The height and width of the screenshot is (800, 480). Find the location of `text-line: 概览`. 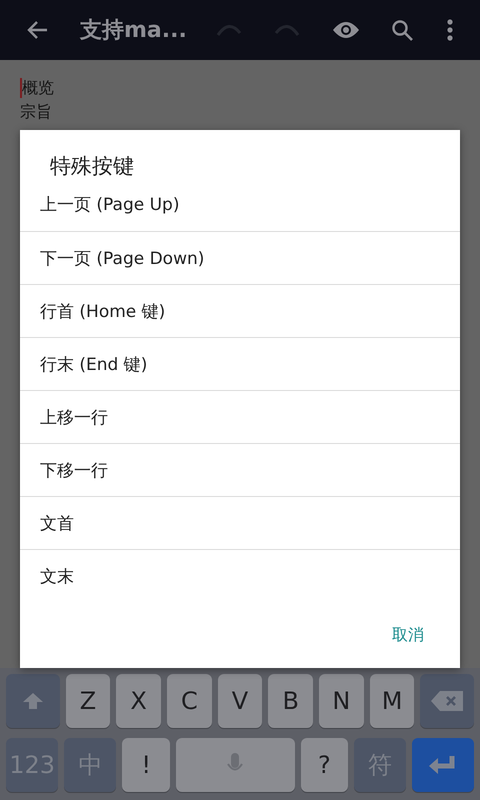

text-line: 概览 is located at coordinates (38, 88).